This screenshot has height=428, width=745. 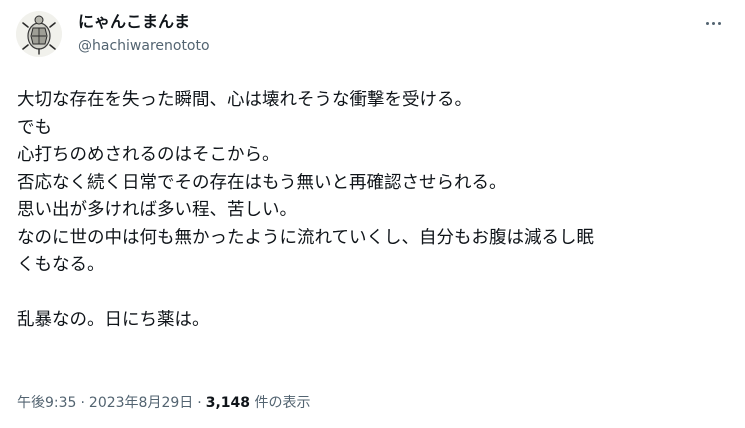 I want to click on turtle-avatar-icon, so click(x=39, y=34).